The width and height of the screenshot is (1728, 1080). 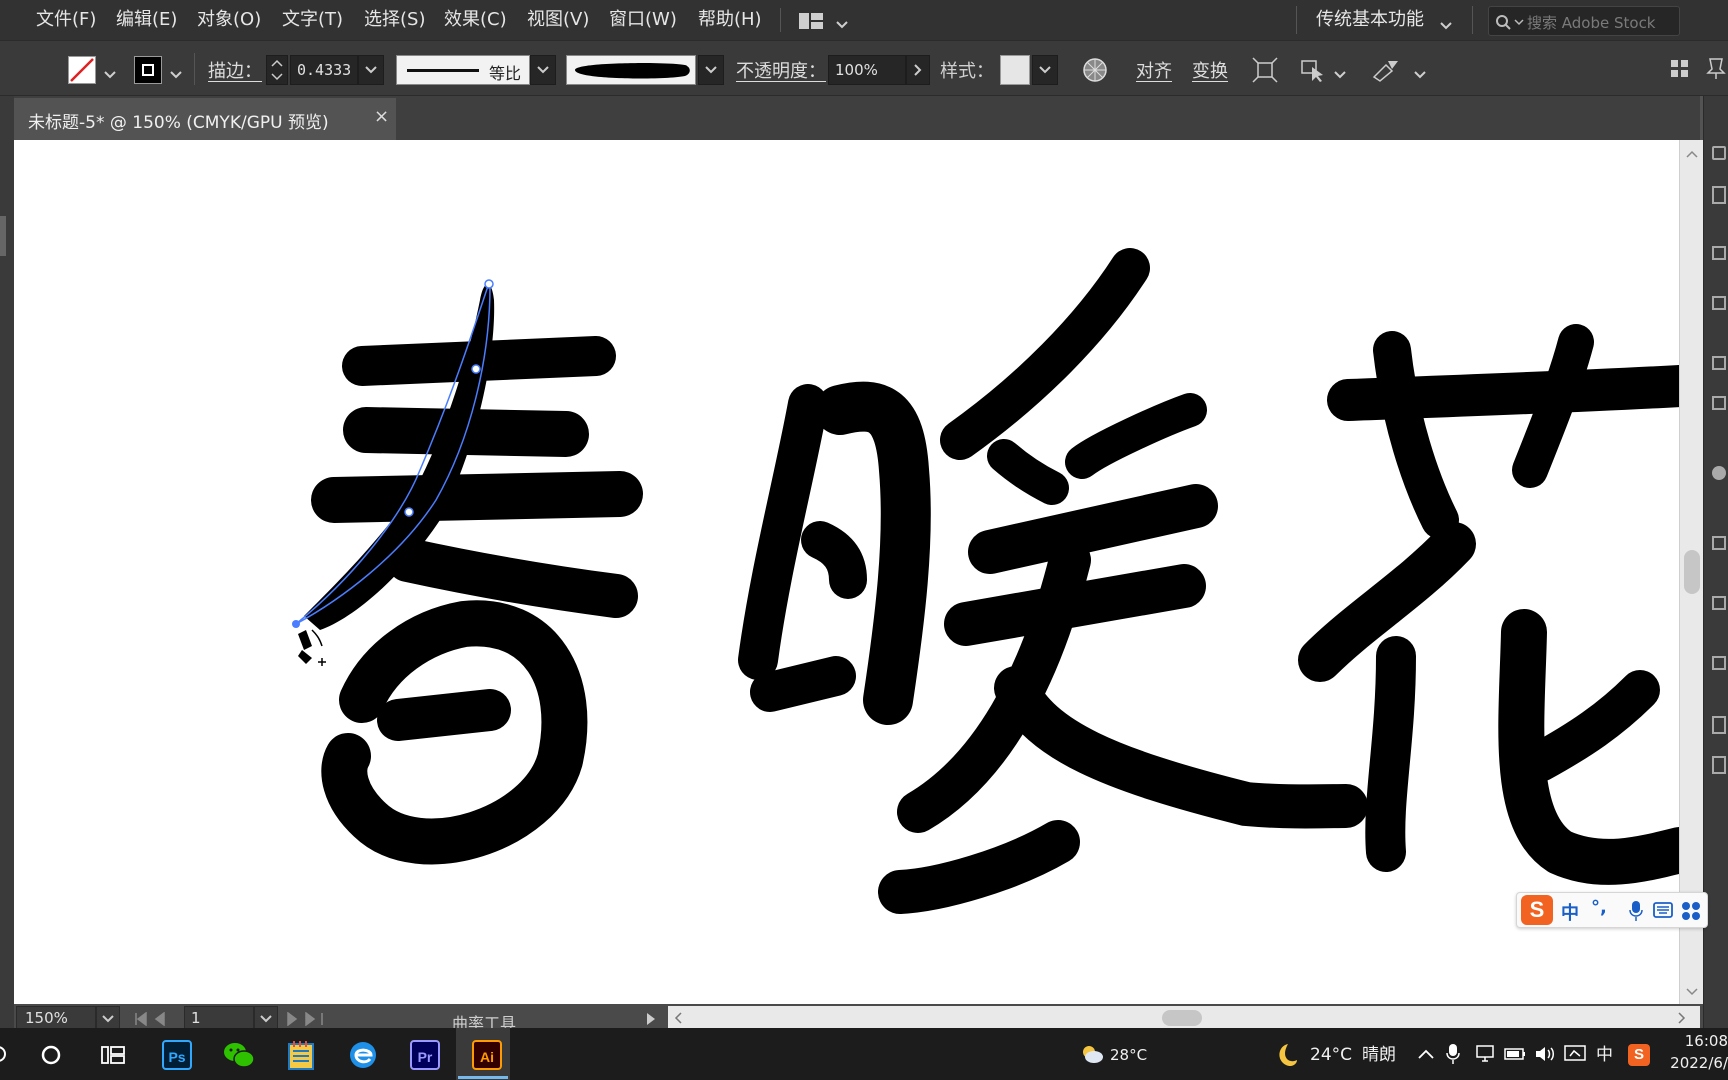 What do you see at coordinates (235, 70) in the screenshot?
I see `stroke-weight-label: 描边：` at bounding box center [235, 70].